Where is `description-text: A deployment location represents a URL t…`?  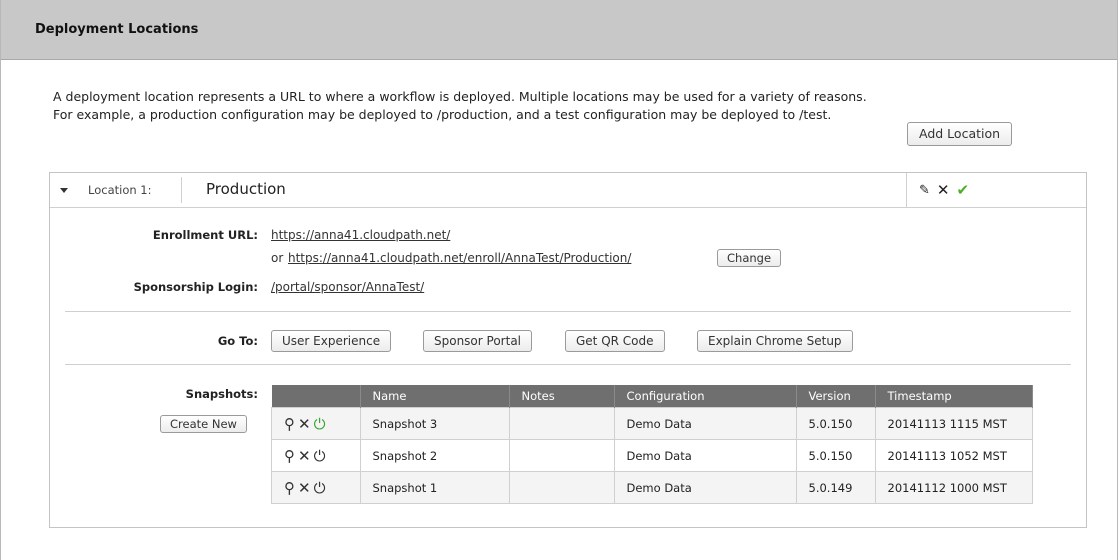 description-text: A deployment location represents a URL t… is located at coordinates (460, 105).